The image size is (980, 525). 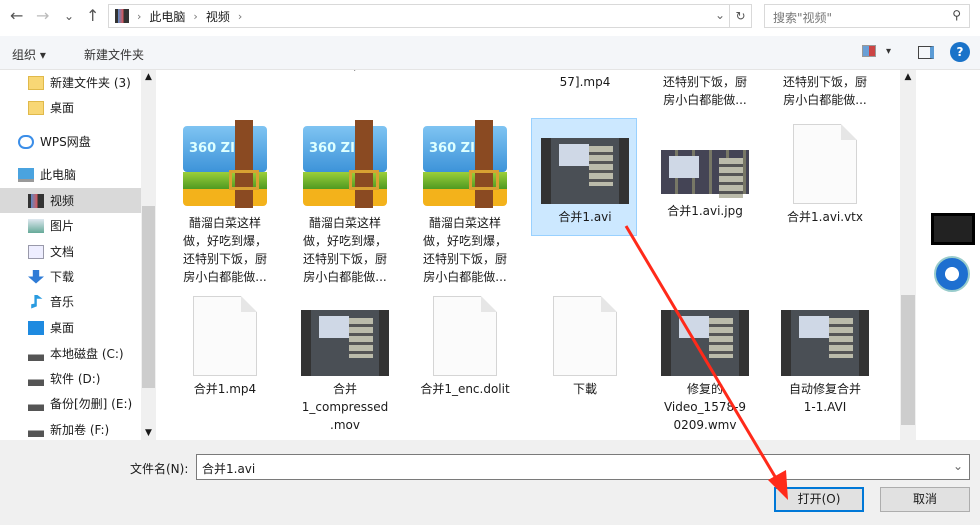 I want to click on view-dropdown-icon: ▾, so click(x=888, y=51).